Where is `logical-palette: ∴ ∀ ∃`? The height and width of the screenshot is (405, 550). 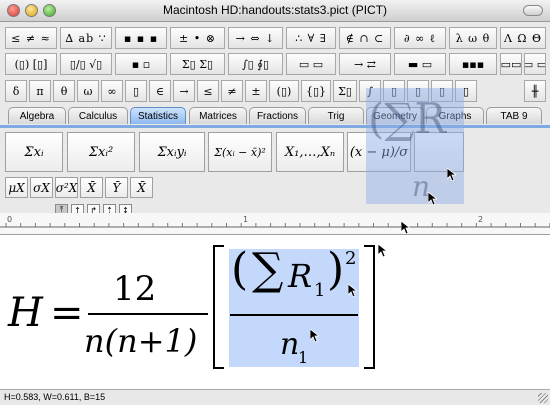
logical-palette: ∴ ∀ ∃ is located at coordinates (311, 38).